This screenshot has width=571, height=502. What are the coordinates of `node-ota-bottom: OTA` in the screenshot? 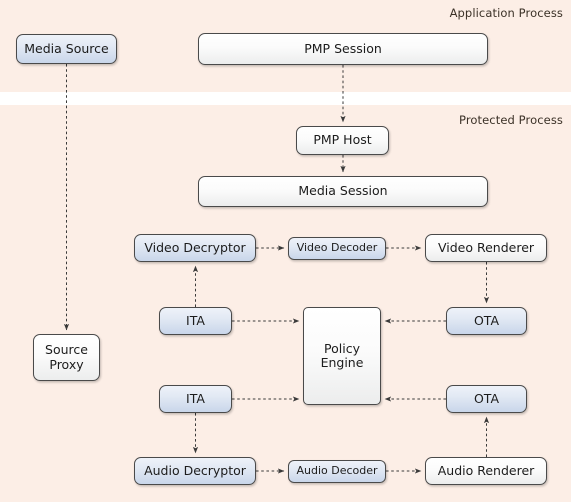 It's located at (486, 399).